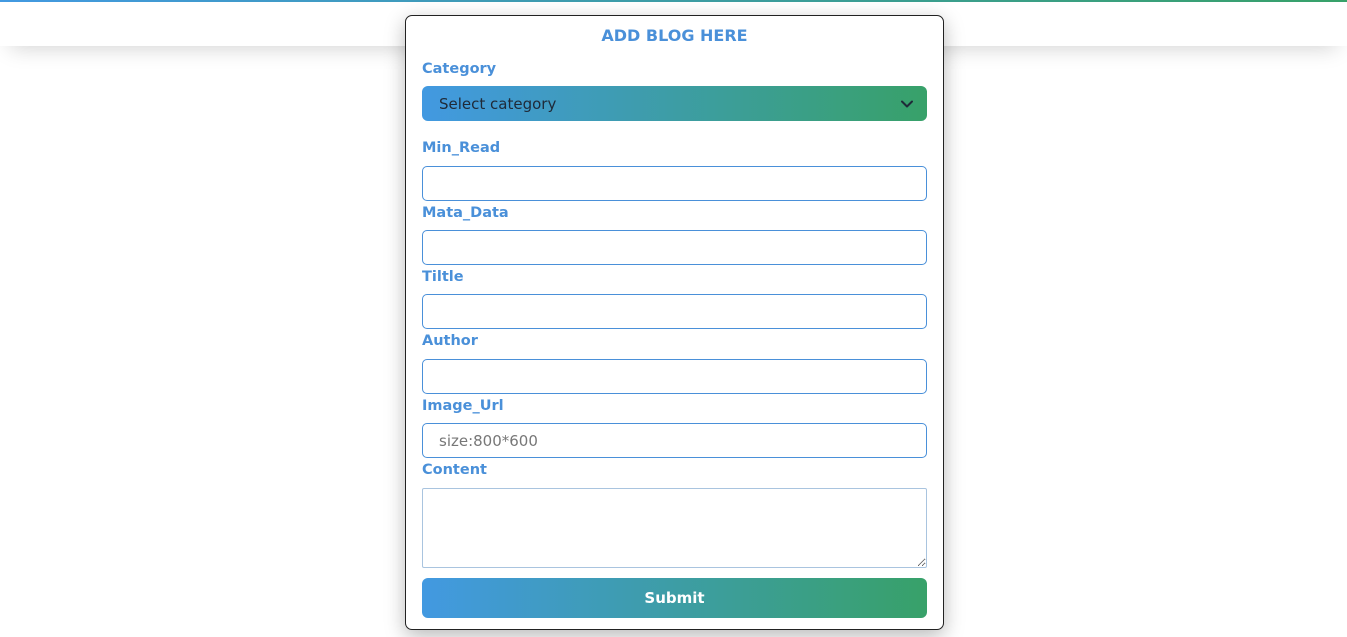  I want to click on category-selected-value: Select category, so click(498, 103).